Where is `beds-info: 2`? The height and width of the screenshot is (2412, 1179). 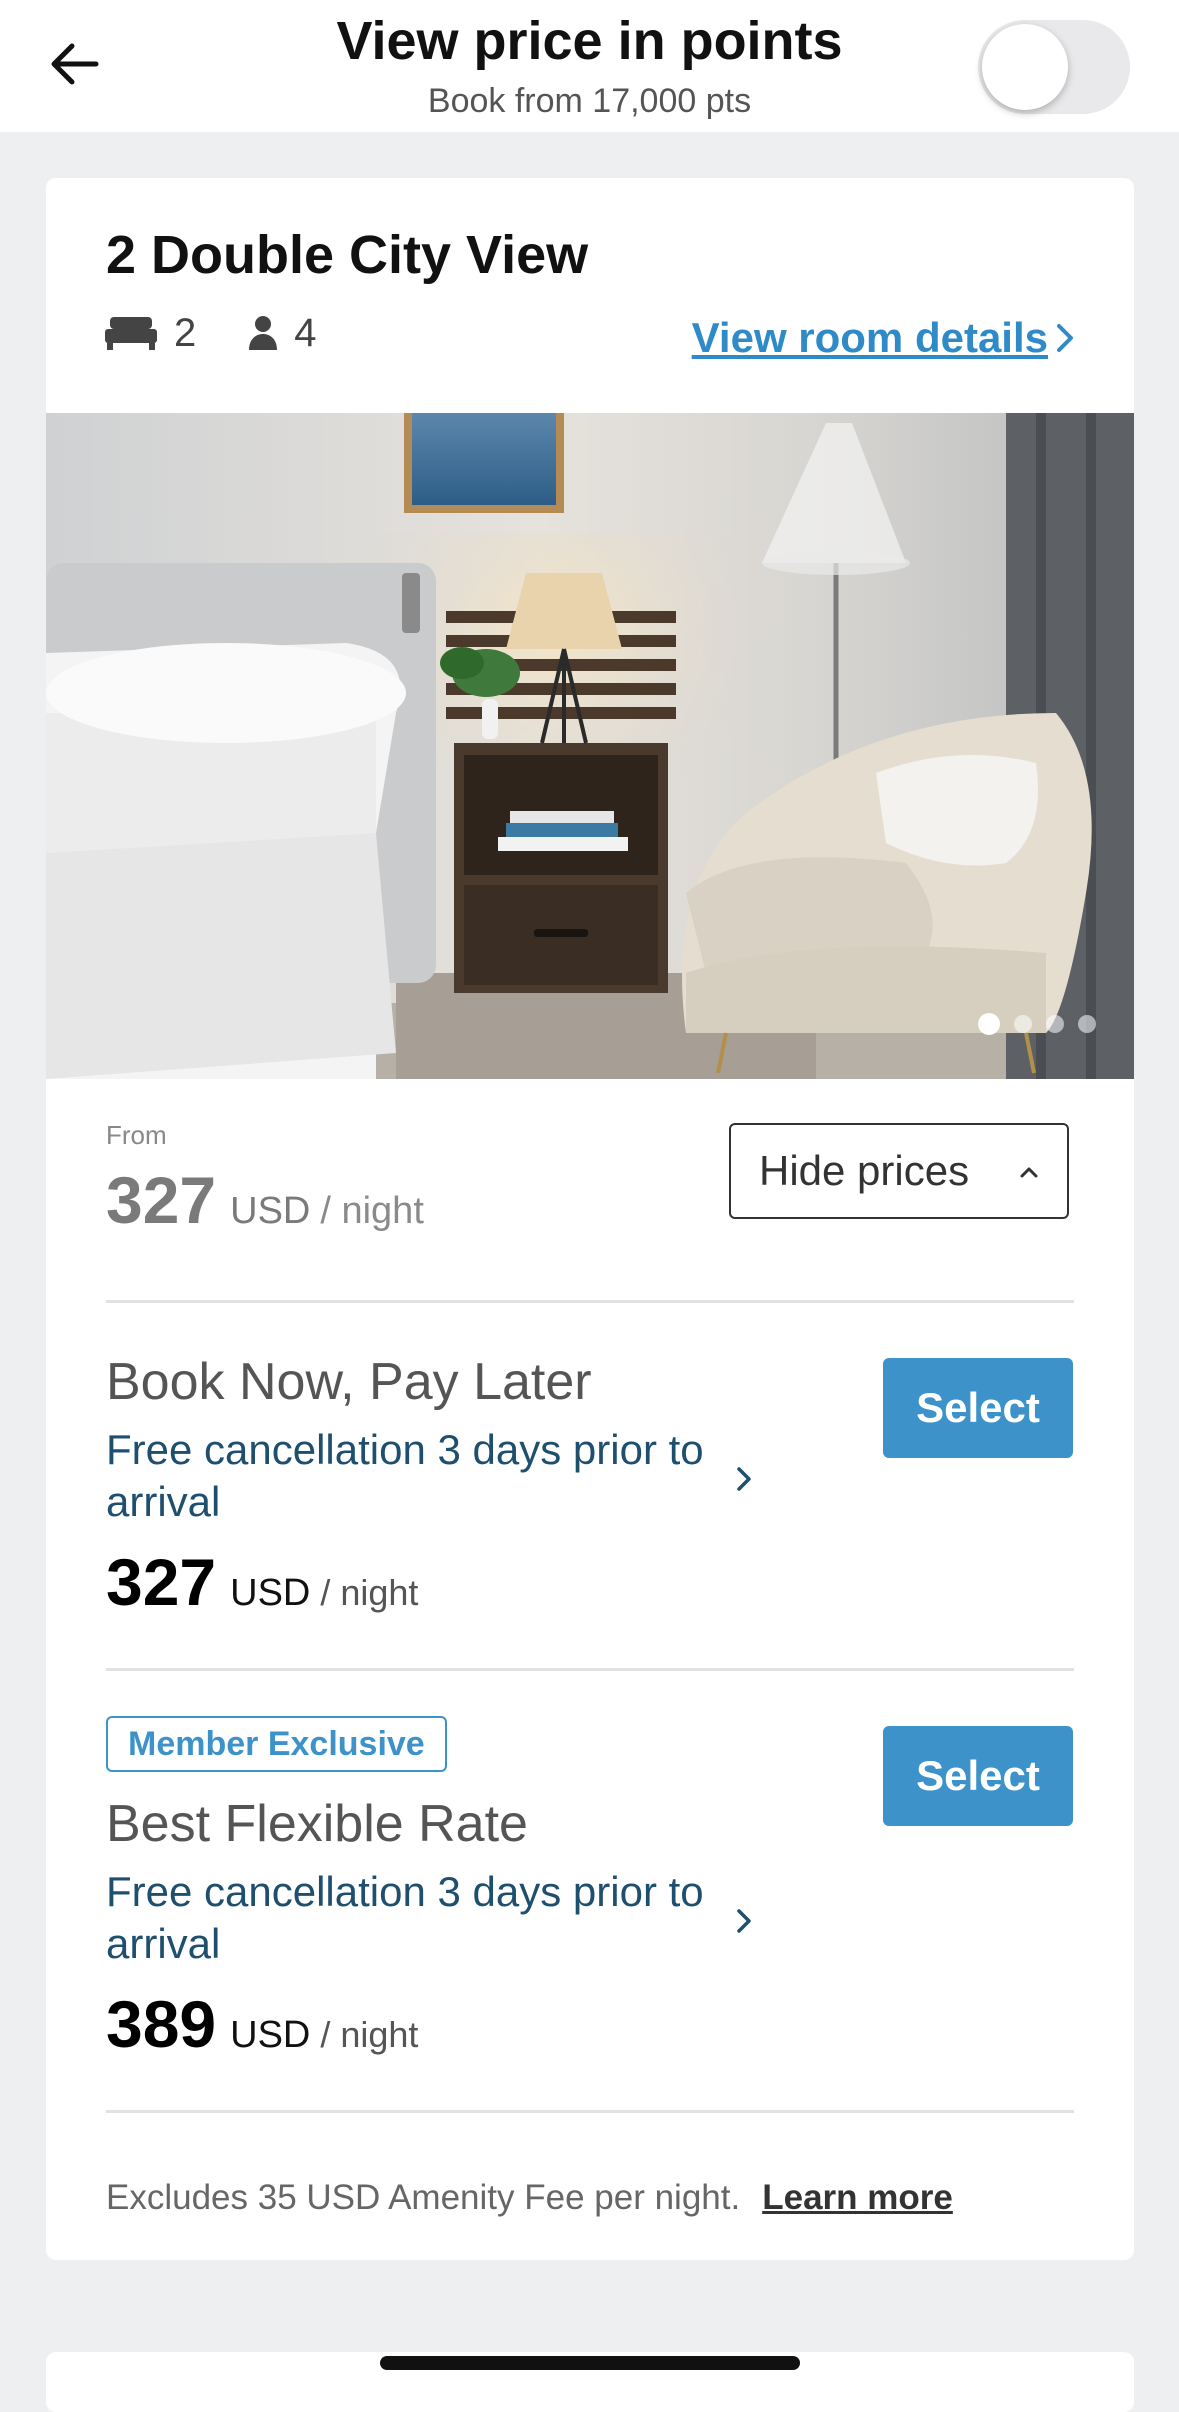 beds-info: 2 is located at coordinates (150, 333).